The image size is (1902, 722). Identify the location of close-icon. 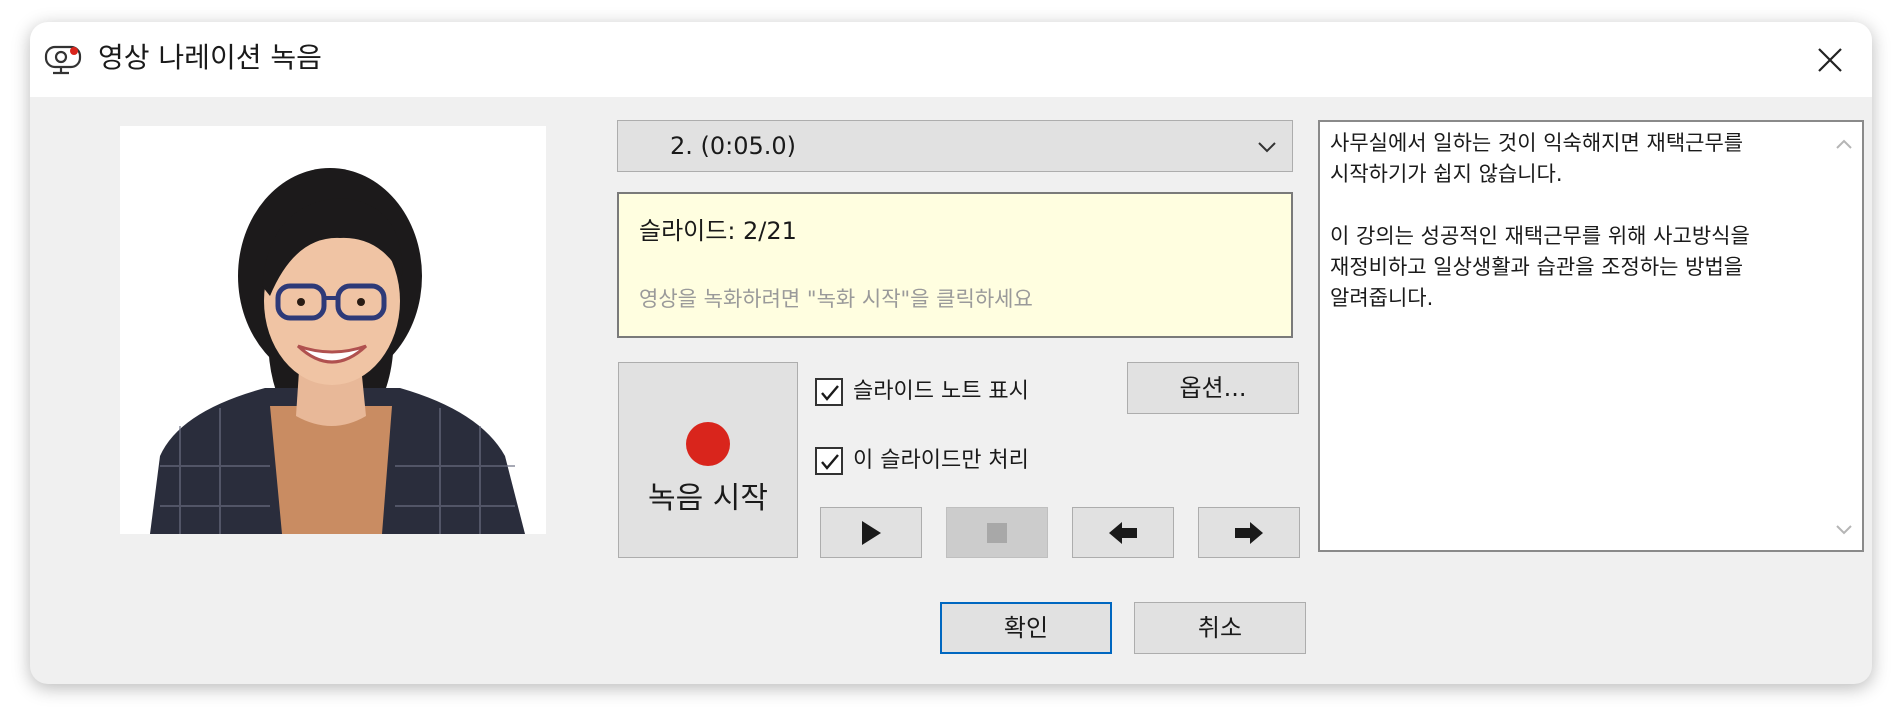
(1830, 60).